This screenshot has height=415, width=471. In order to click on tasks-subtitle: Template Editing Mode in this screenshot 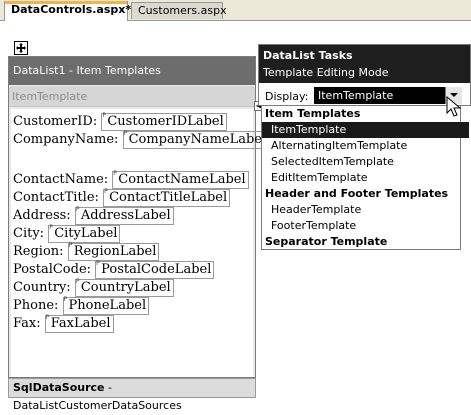, I will do `click(326, 72)`.